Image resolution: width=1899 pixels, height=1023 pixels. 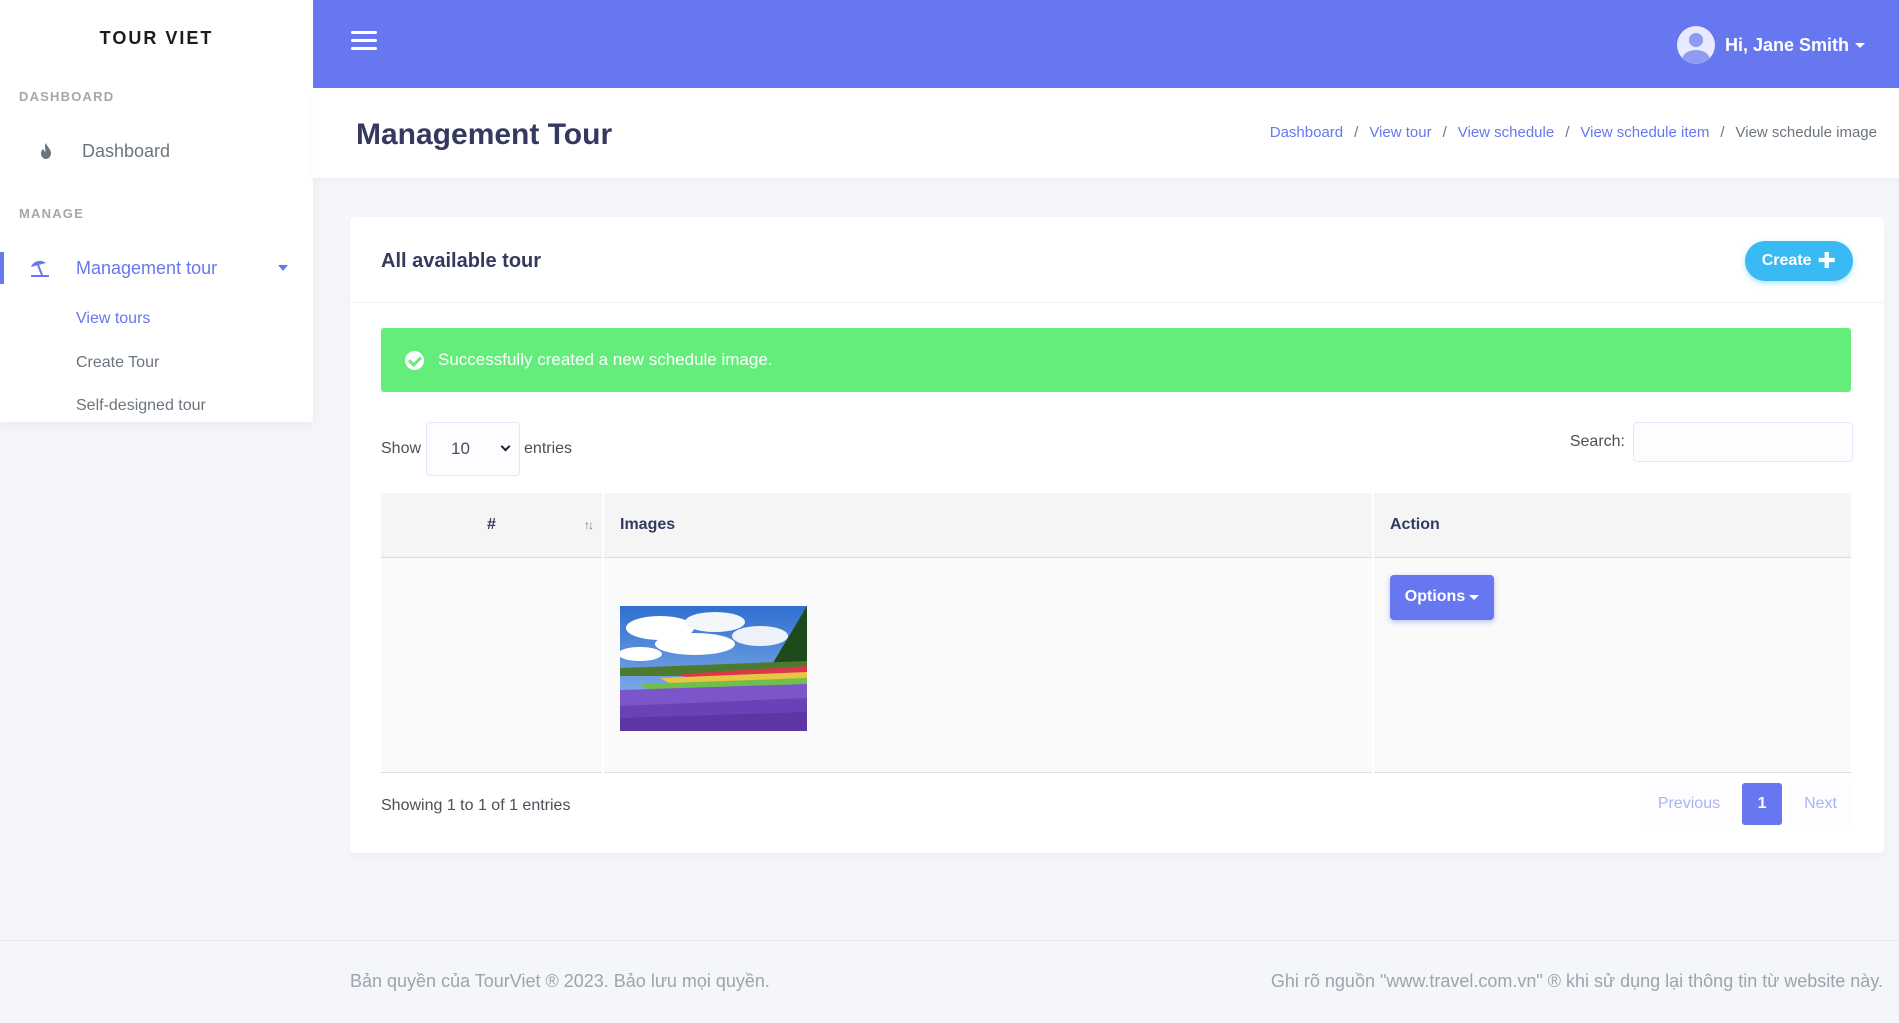 I want to click on pagination: Previous 1 Next, so click(x=1747, y=804).